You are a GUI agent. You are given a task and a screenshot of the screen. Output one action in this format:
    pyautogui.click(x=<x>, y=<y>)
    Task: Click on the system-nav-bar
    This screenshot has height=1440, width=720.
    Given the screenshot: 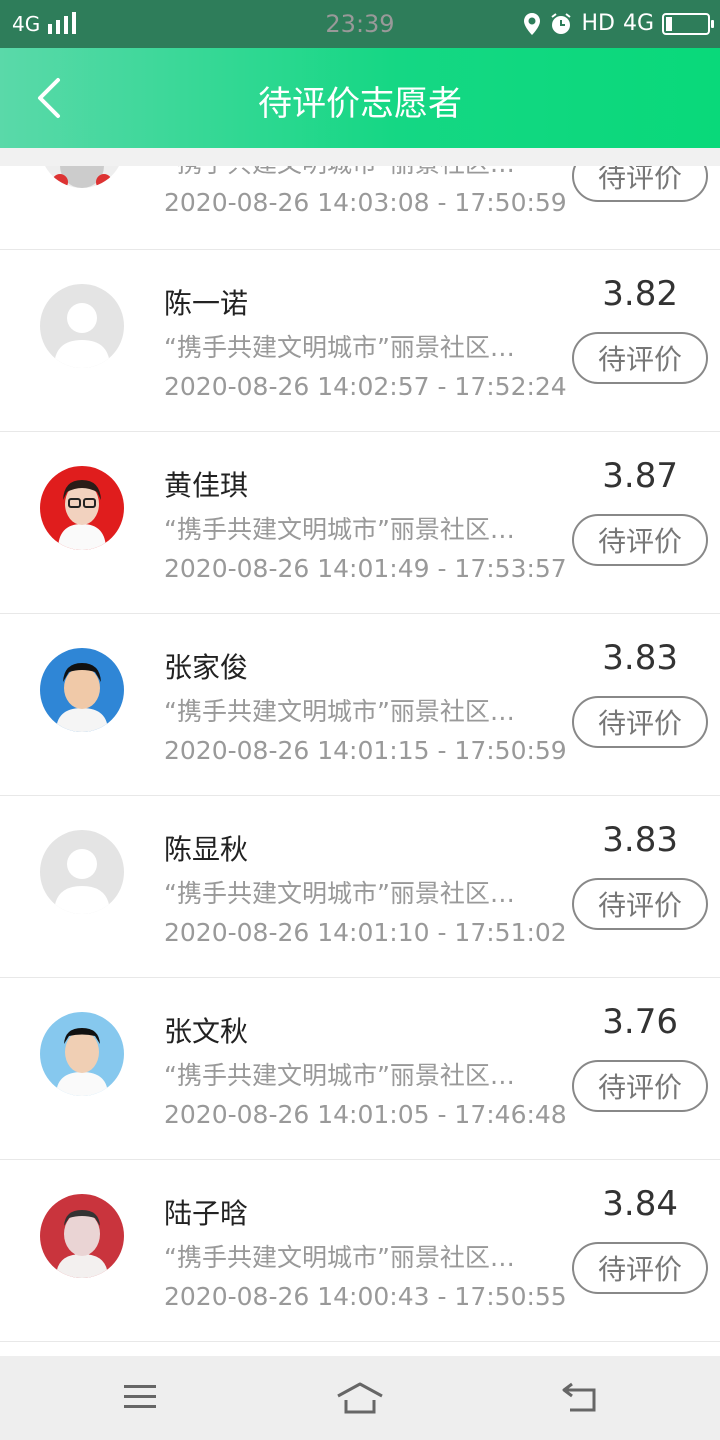 What is the action you would take?
    pyautogui.click(x=360, y=1398)
    